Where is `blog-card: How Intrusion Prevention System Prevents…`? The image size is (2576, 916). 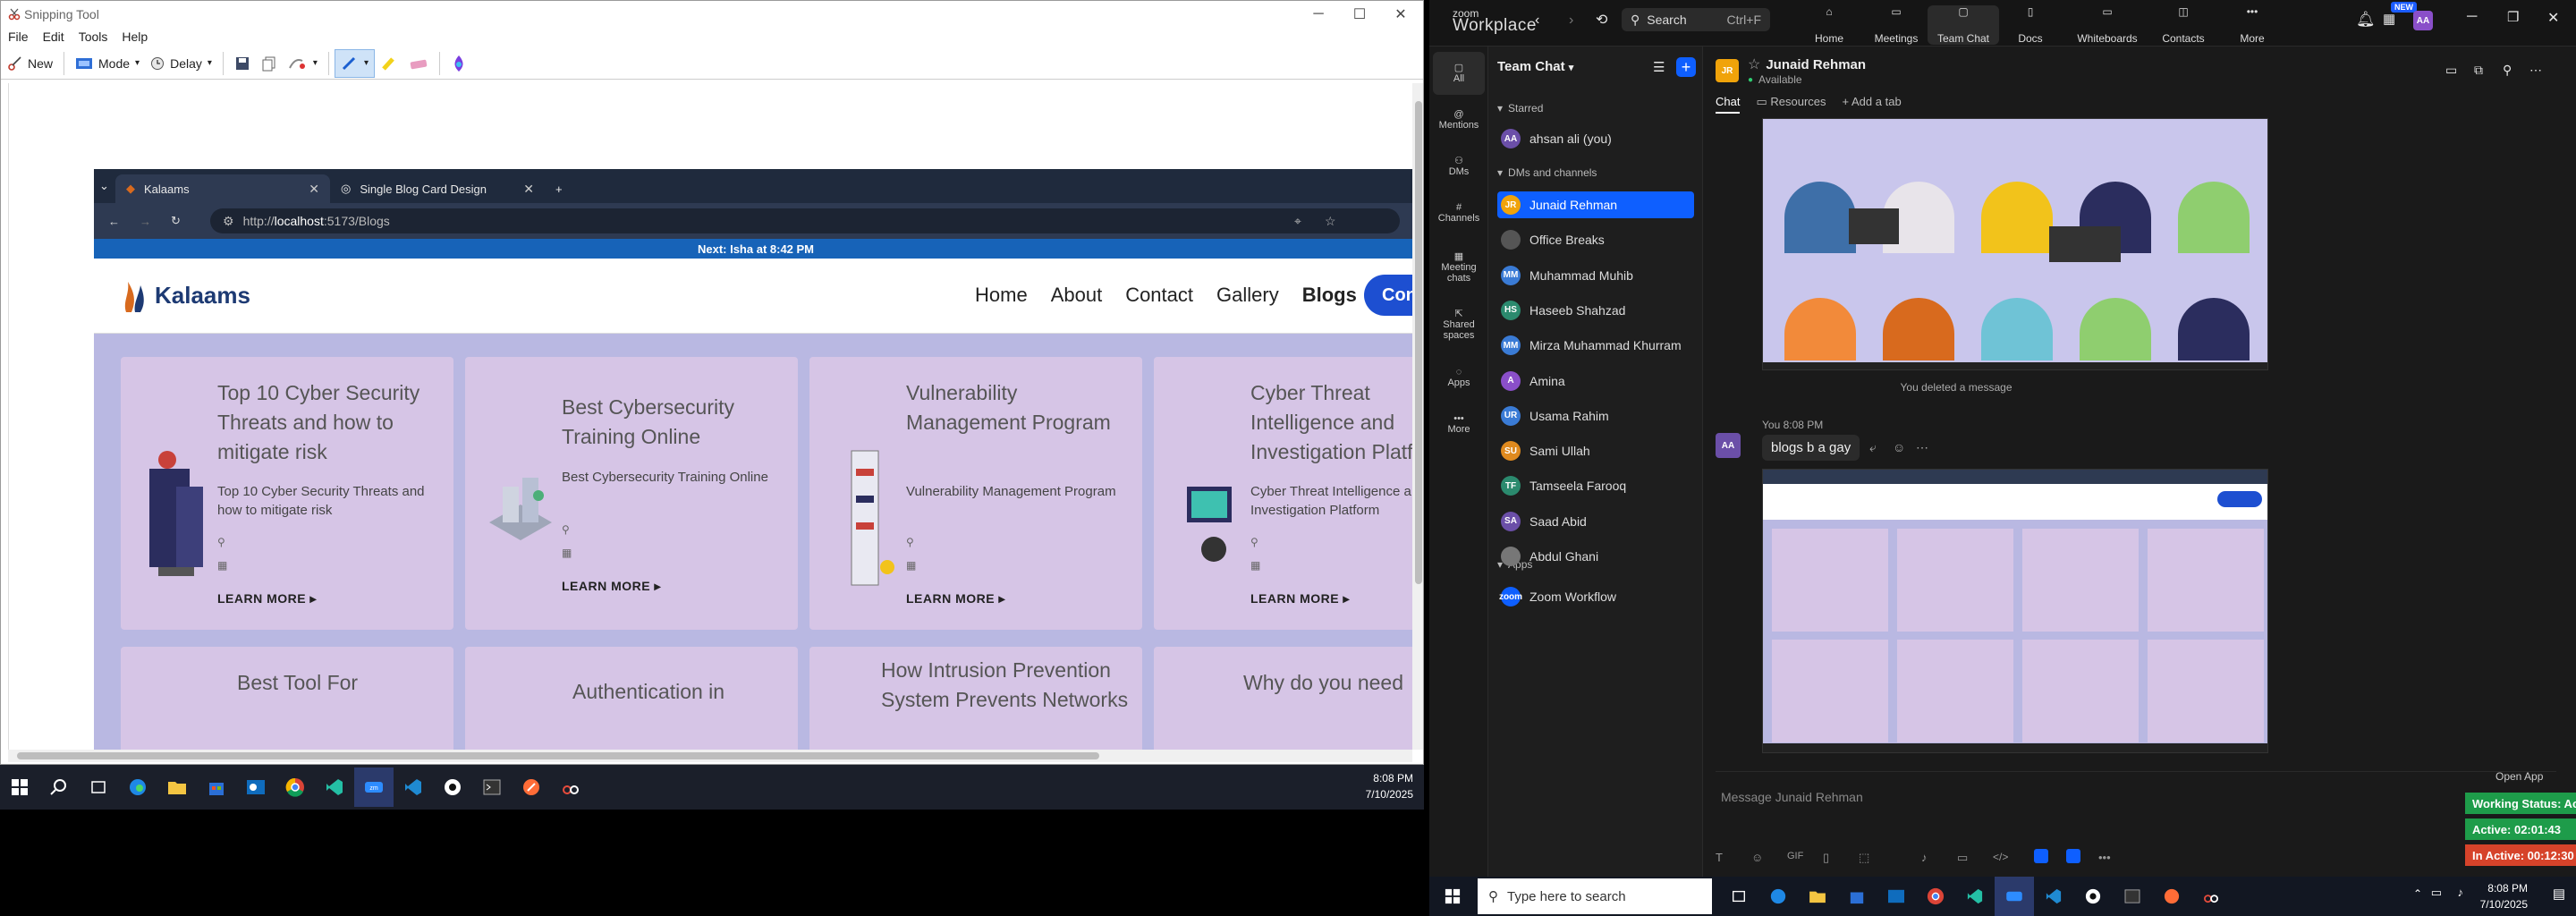 blog-card: How Intrusion Prevention System Prevents… is located at coordinates (975, 698).